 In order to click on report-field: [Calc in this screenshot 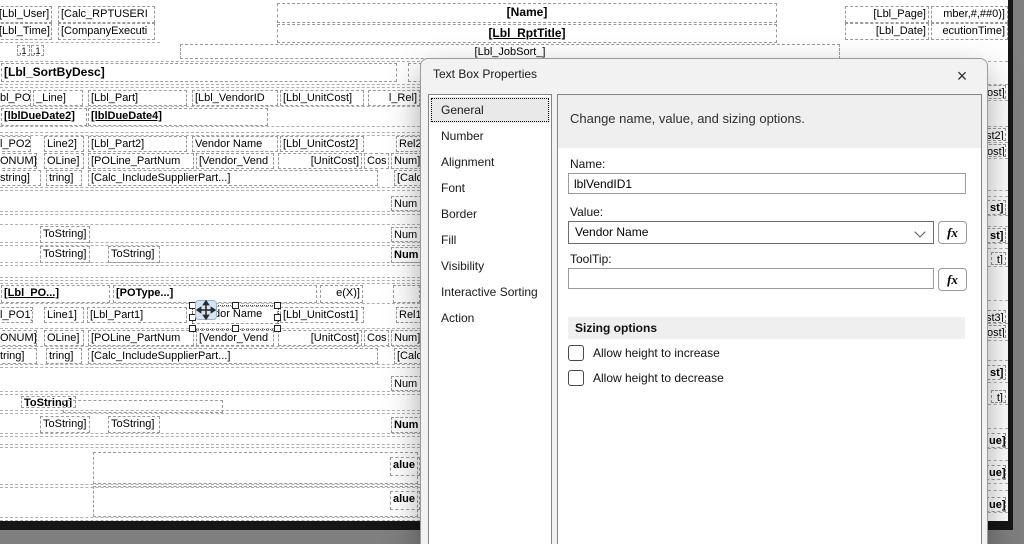, I will do `click(408, 178)`.